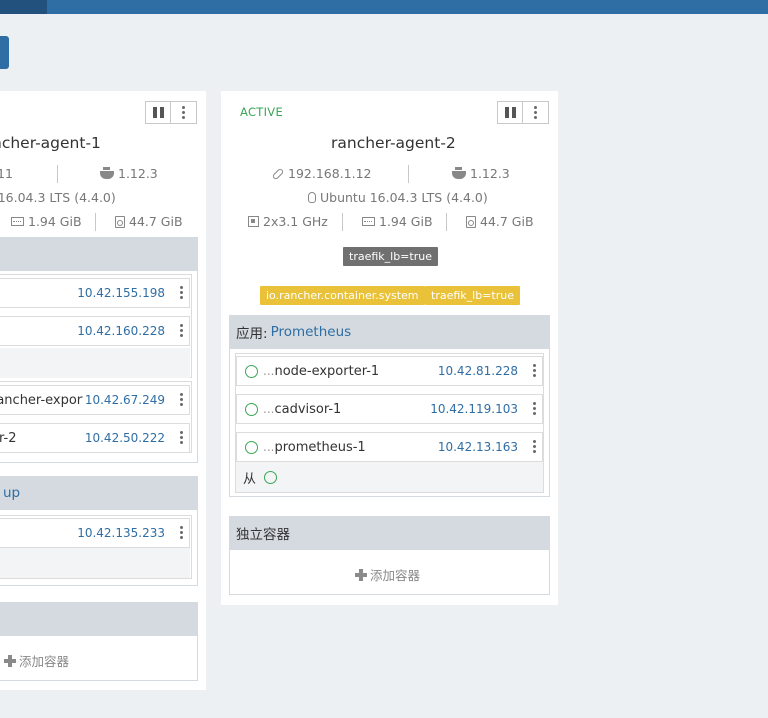 This screenshot has height=718, width=768. What do you see at coordinates (389, 409) in the screenshot?
I see `container-row: ... cadvisor-1 10.42.119.103` at bounding box center [389, 409].